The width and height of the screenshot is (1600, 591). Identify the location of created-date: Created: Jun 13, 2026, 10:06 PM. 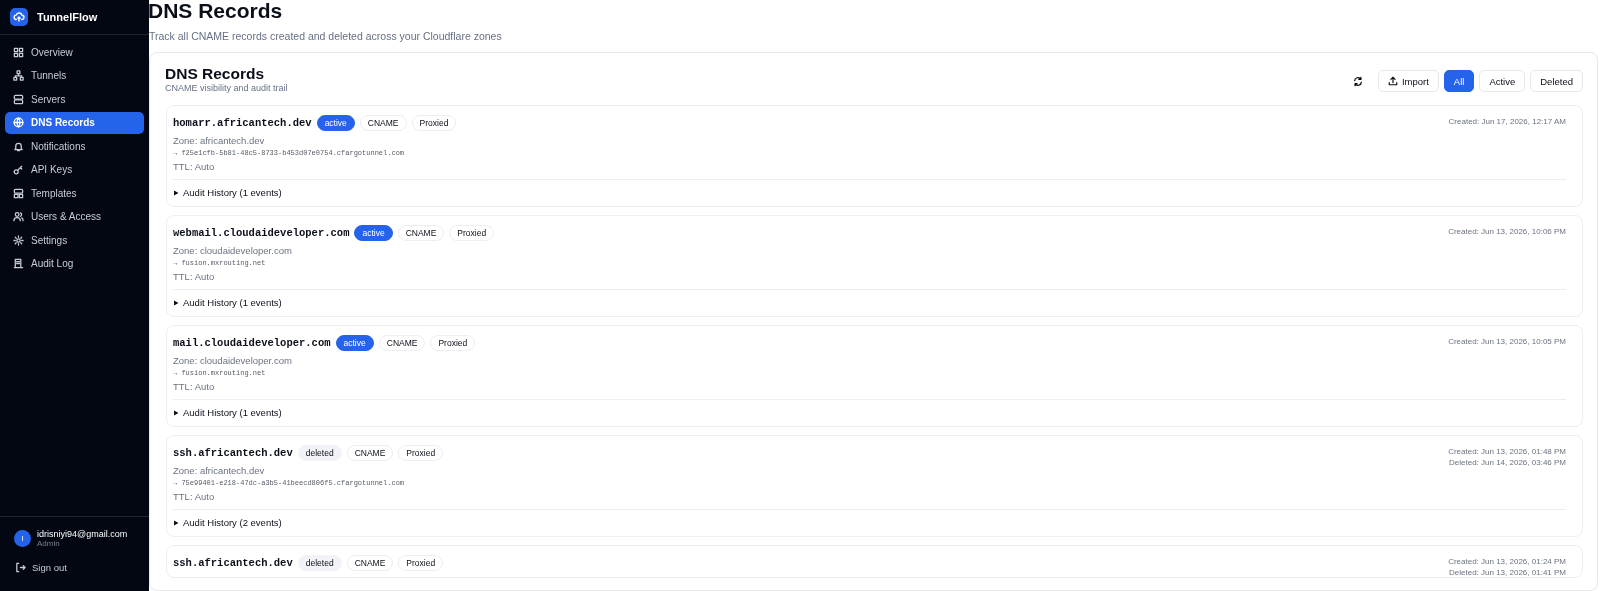
(1507, 231).